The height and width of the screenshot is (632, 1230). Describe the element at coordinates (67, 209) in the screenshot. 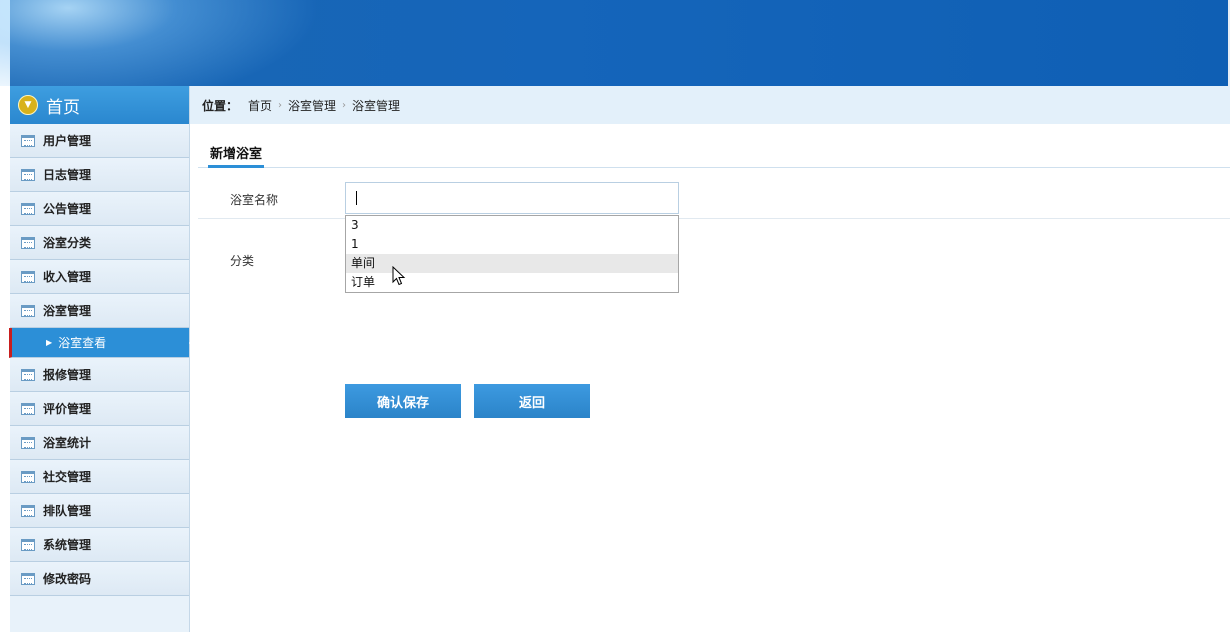

I see `sidebar-item-label: 公告管理` at that location.